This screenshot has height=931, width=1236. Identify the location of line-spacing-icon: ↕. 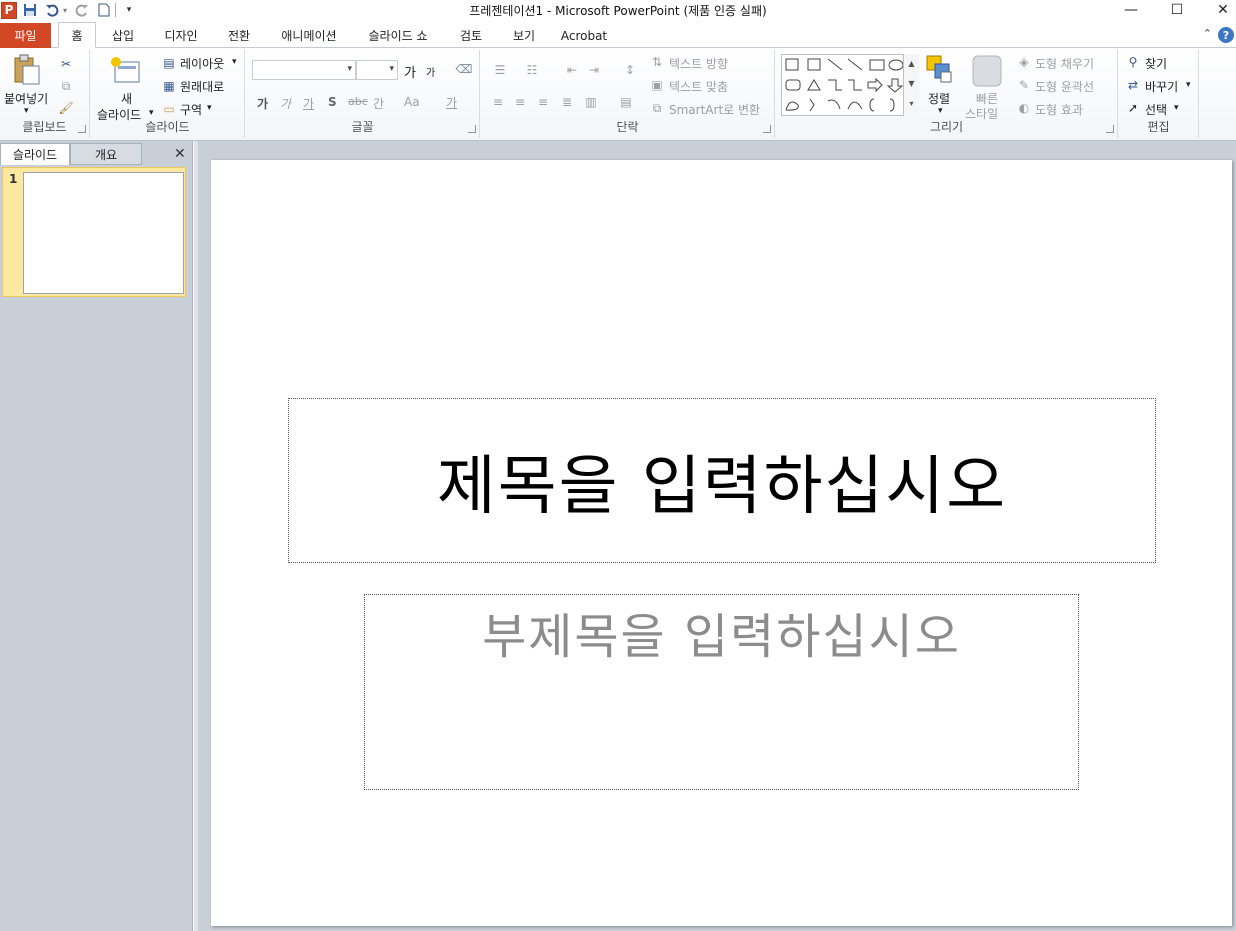
(630, 70).